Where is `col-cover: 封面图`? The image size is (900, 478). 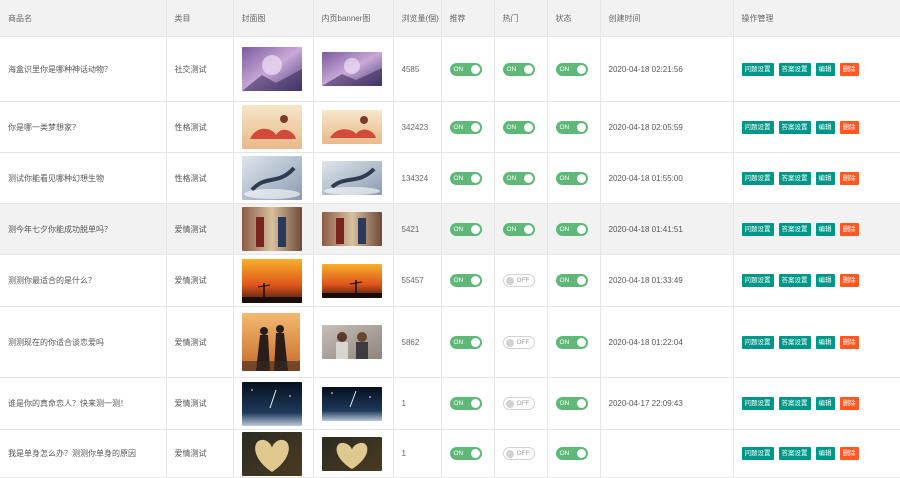
col-cover: 封面图 is located at coordinates (273, 18).